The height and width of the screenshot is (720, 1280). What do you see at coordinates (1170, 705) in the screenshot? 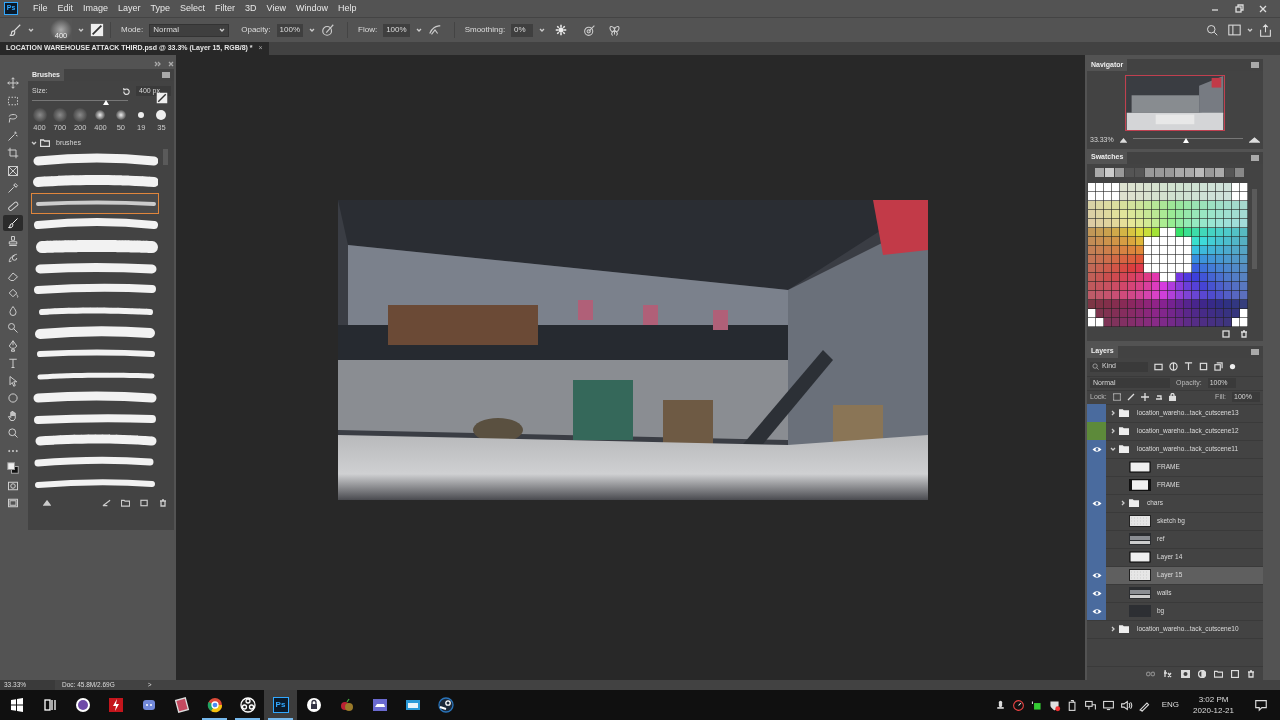
I see `language-indicator: ENG` at bounding box center [1170, 705].